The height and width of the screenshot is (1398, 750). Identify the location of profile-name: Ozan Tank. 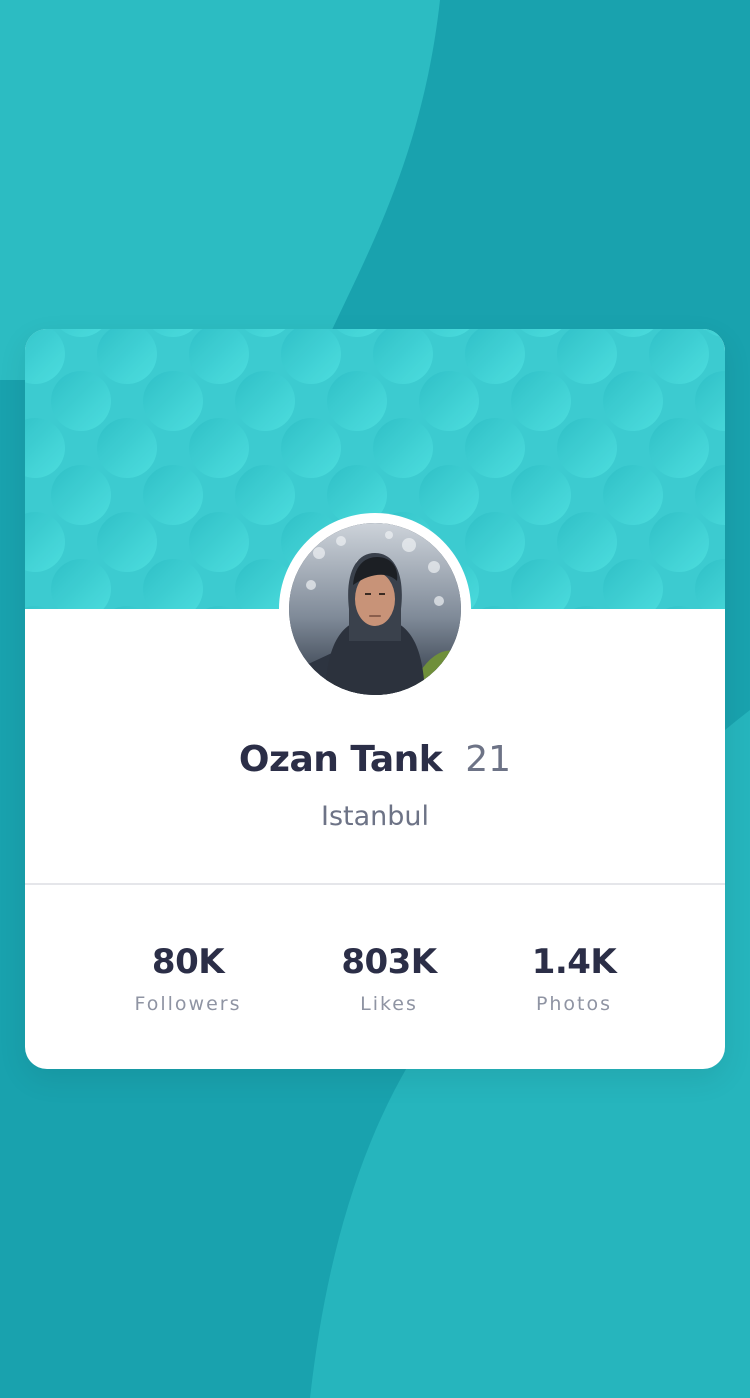
(340, 759).